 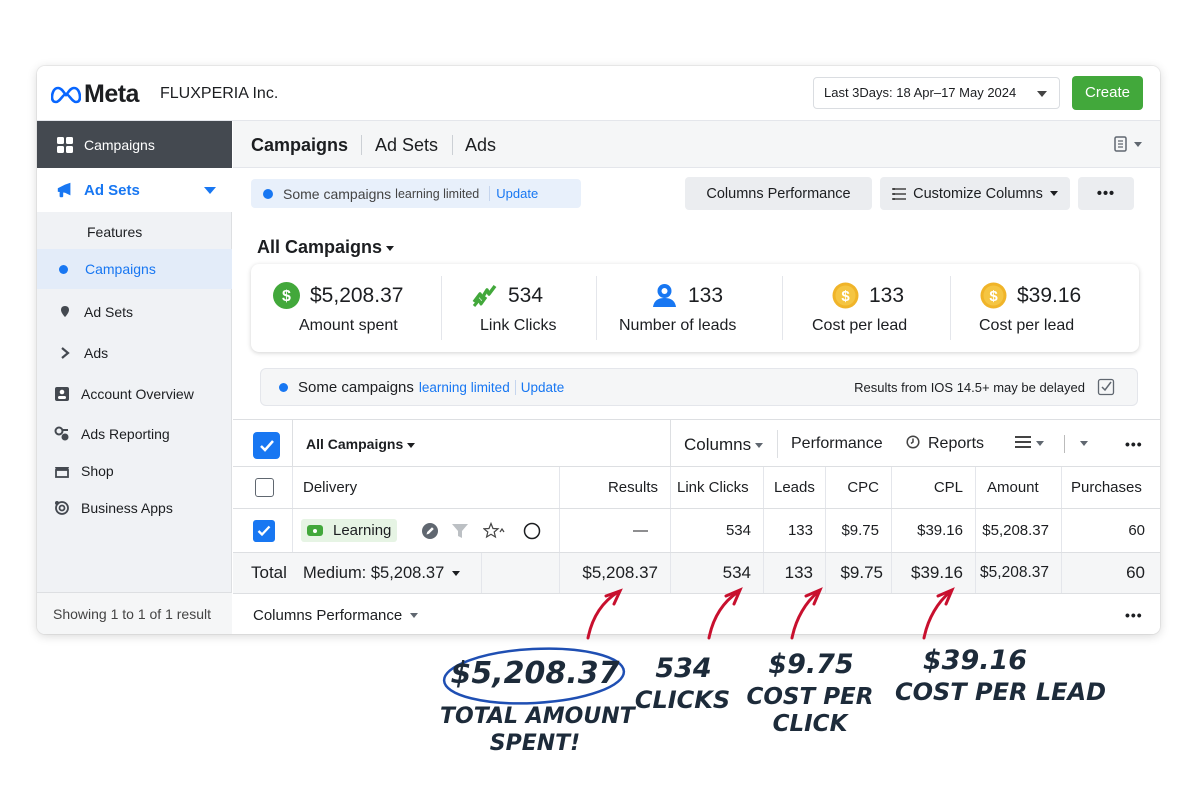 I want to click on annotation-clicks-caption: CLICKS, so click(x=682, y=700).